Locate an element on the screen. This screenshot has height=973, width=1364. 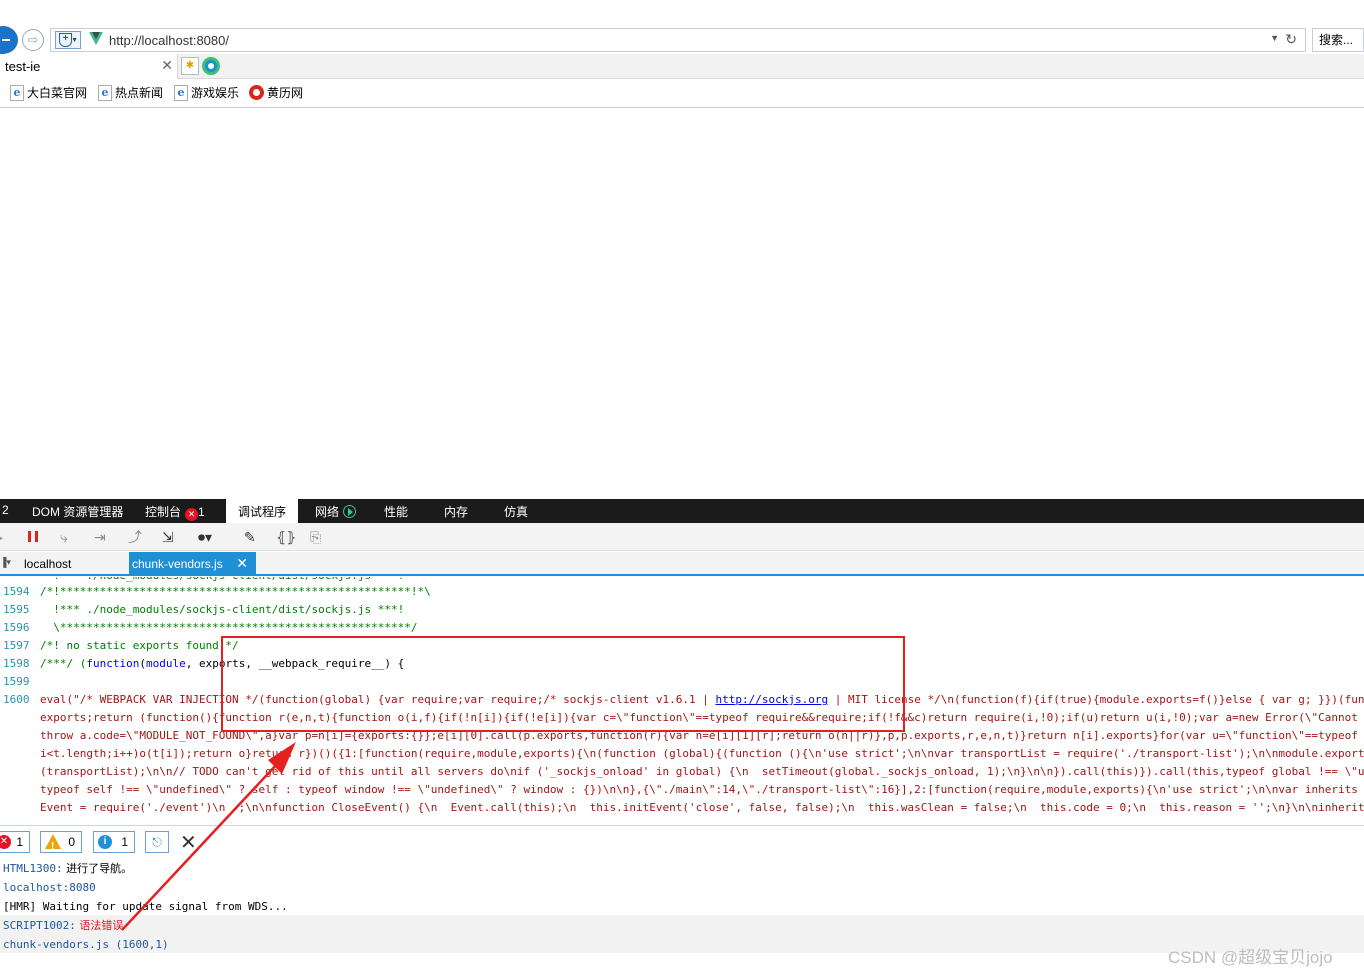
browser-tab-strip: test-ie ✕ ✱ is located at coordinates (682, 66).